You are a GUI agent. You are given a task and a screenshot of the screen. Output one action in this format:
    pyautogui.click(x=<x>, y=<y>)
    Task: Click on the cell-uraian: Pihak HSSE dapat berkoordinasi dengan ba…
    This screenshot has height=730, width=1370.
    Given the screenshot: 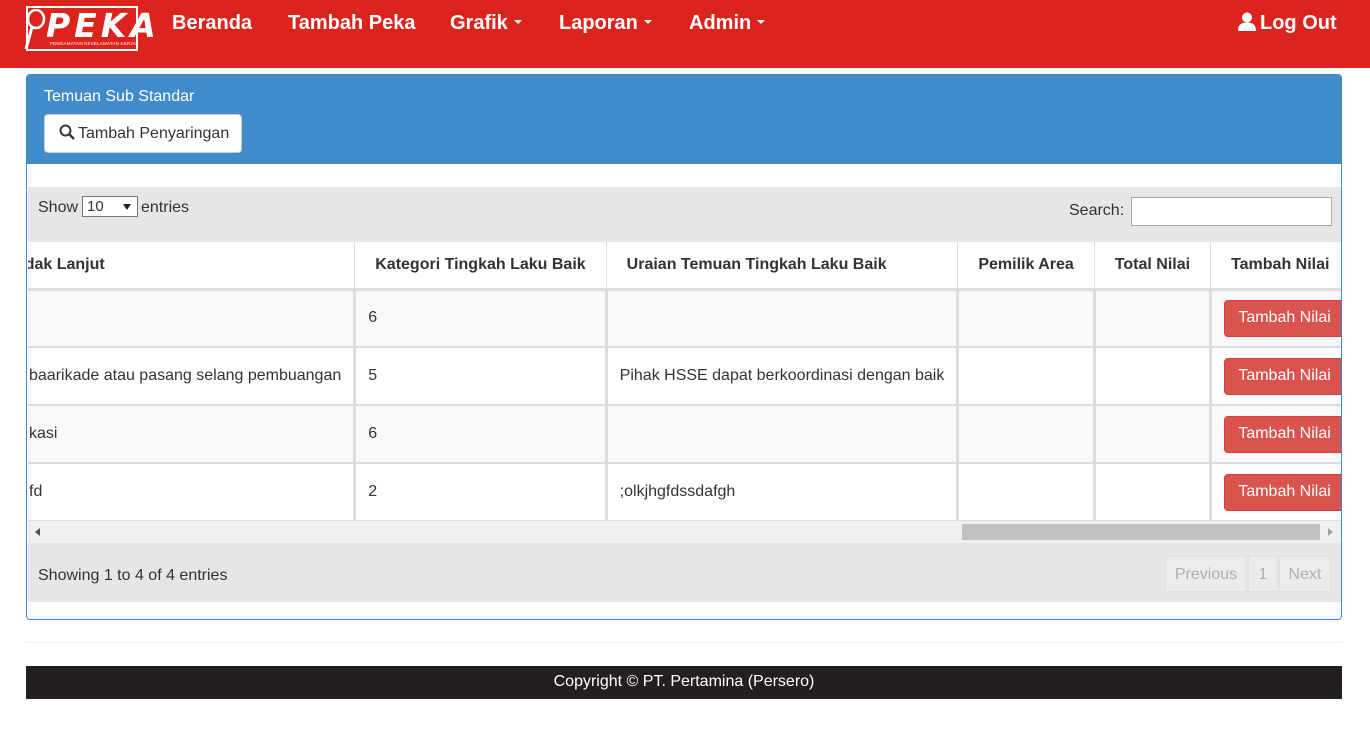 What is the action you would take?
    pyautogui.click(x=783, y=376)
    